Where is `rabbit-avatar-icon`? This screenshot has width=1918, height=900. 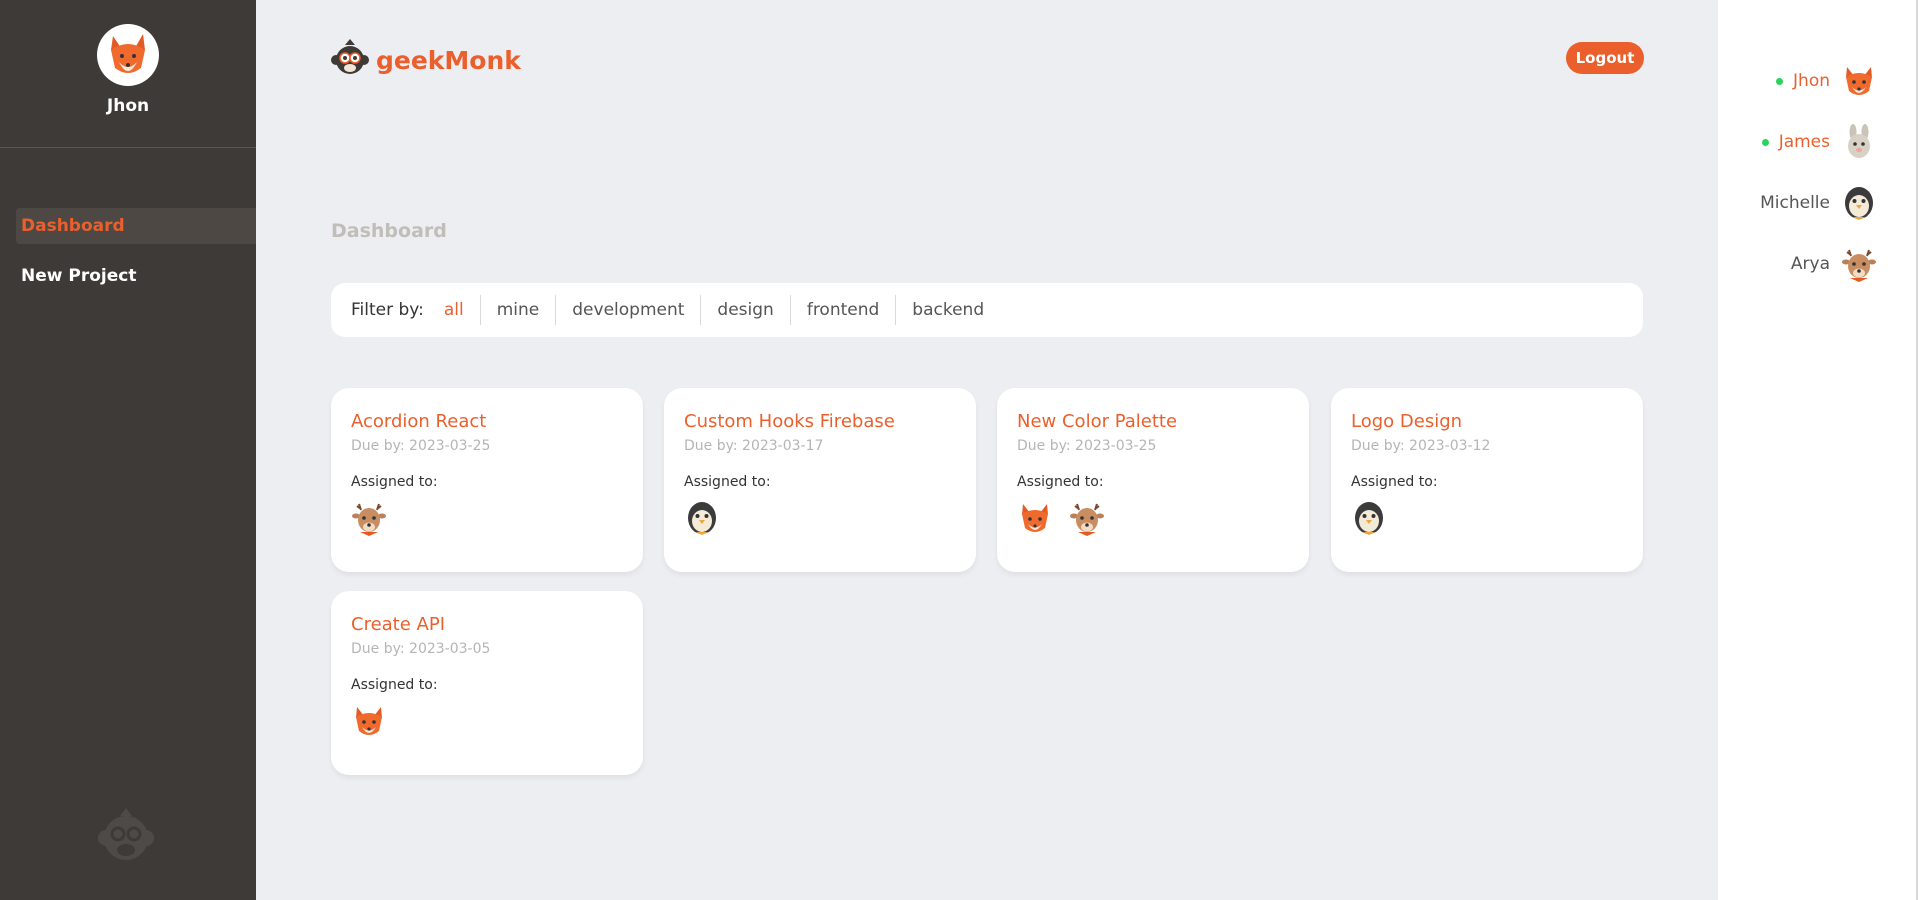 rabbit-avatar-icon is located at coordinates (1859, 142).